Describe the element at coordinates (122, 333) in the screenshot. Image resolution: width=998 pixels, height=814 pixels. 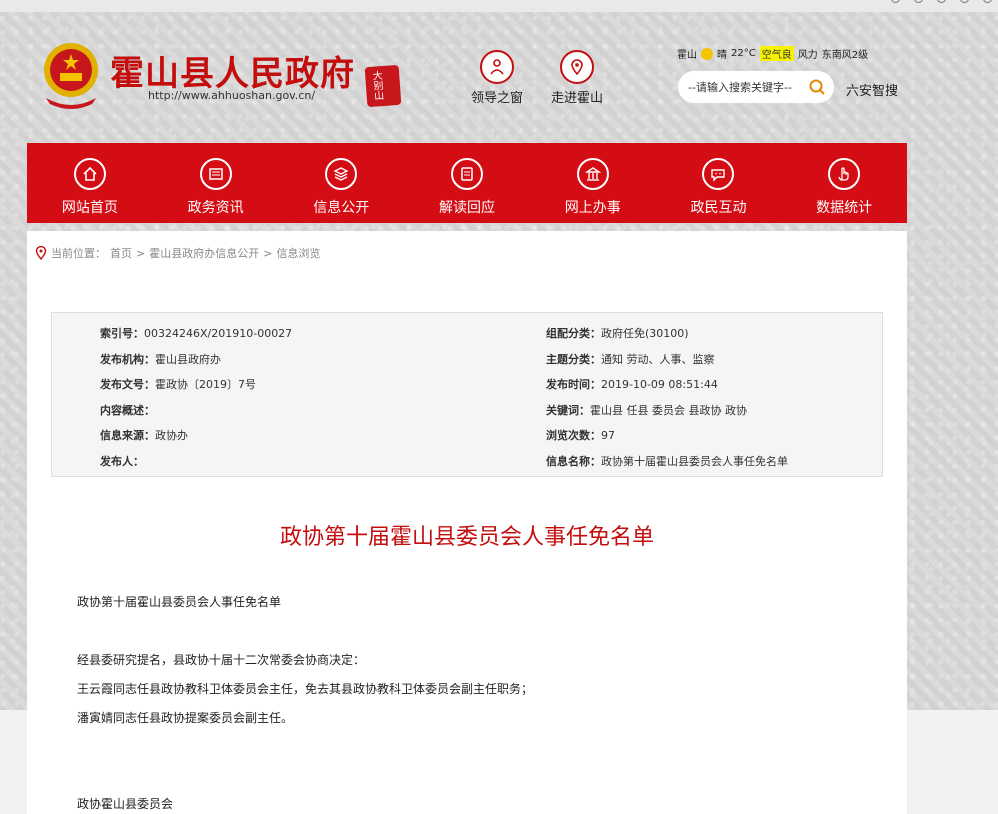
I see `meta-key: 索引号：` at that location.